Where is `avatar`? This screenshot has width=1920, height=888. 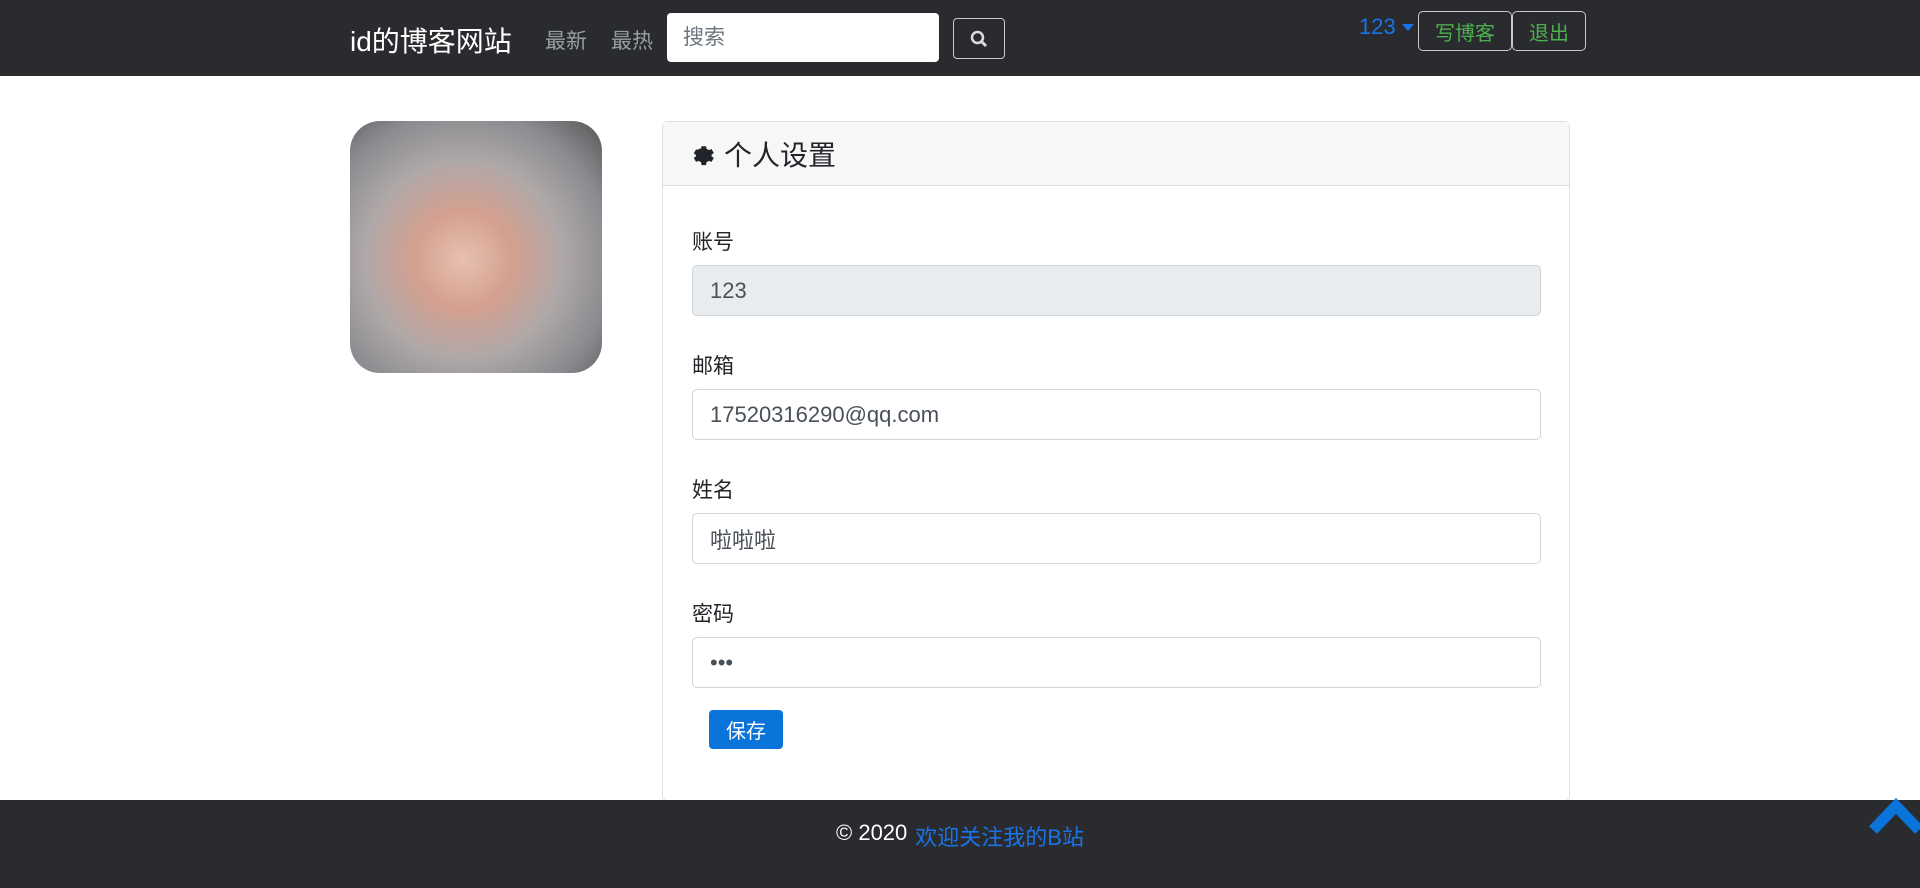 avatar is located at coordinates (476, 247).